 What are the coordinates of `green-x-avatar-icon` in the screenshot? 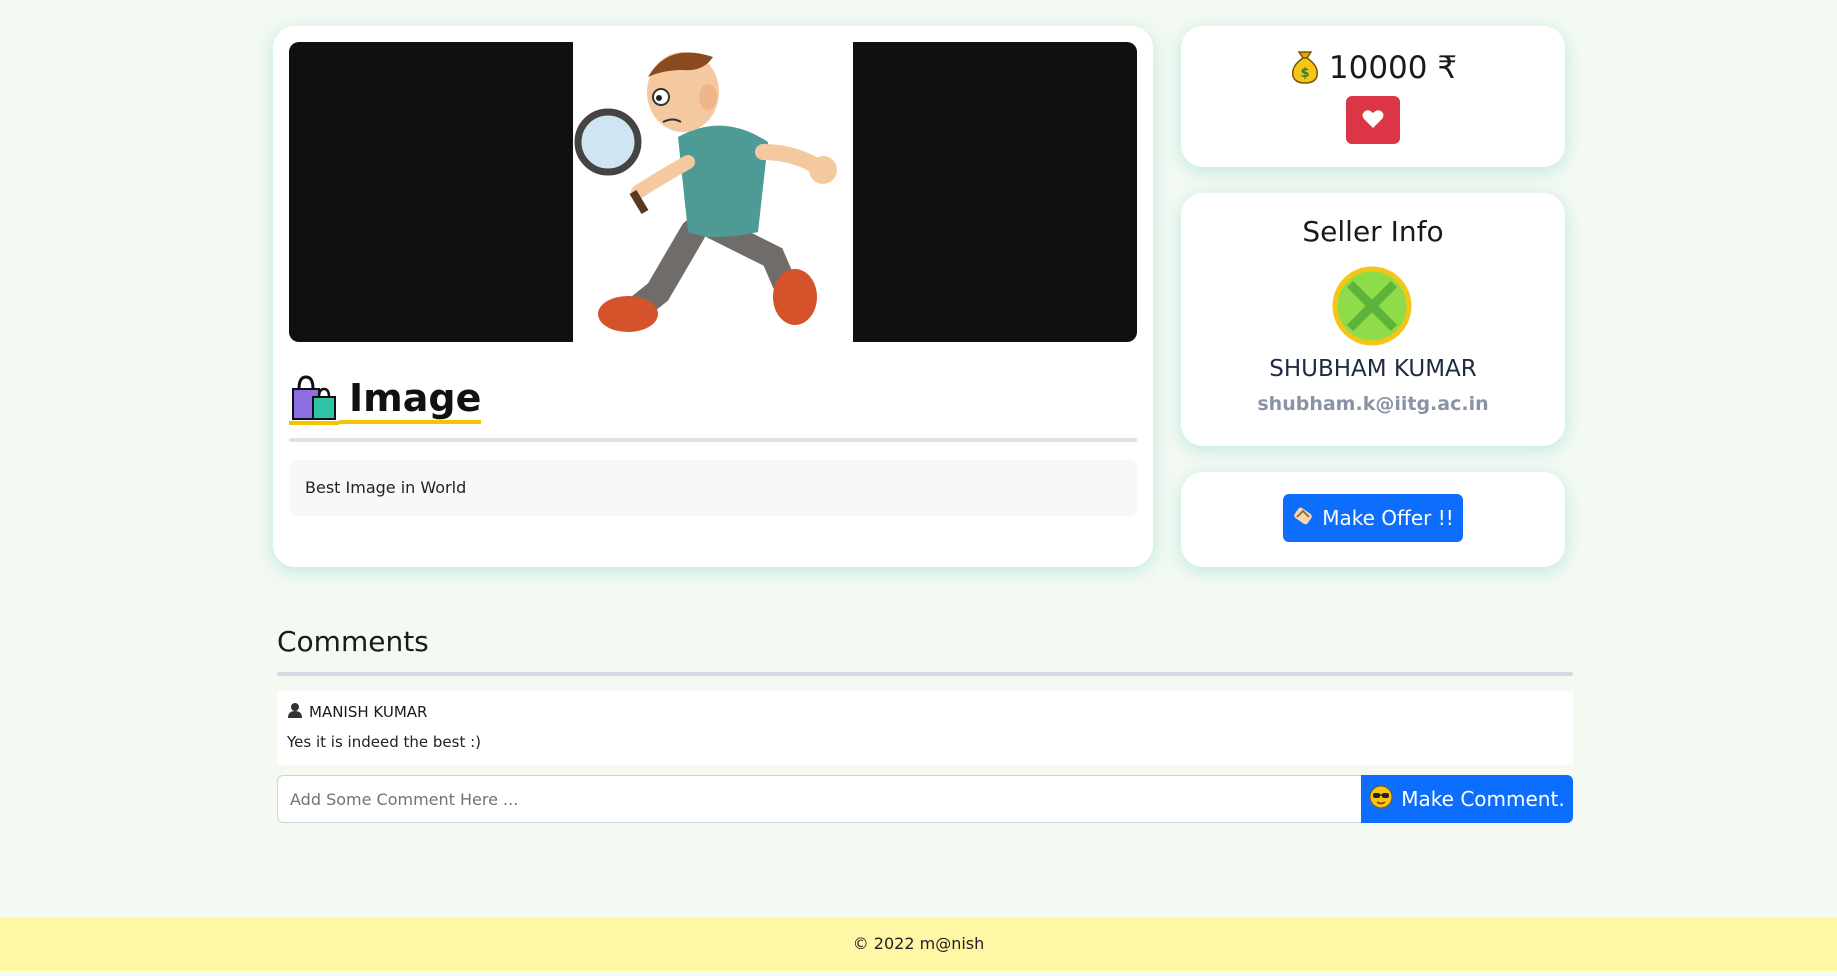 It's located at (1372, 306).